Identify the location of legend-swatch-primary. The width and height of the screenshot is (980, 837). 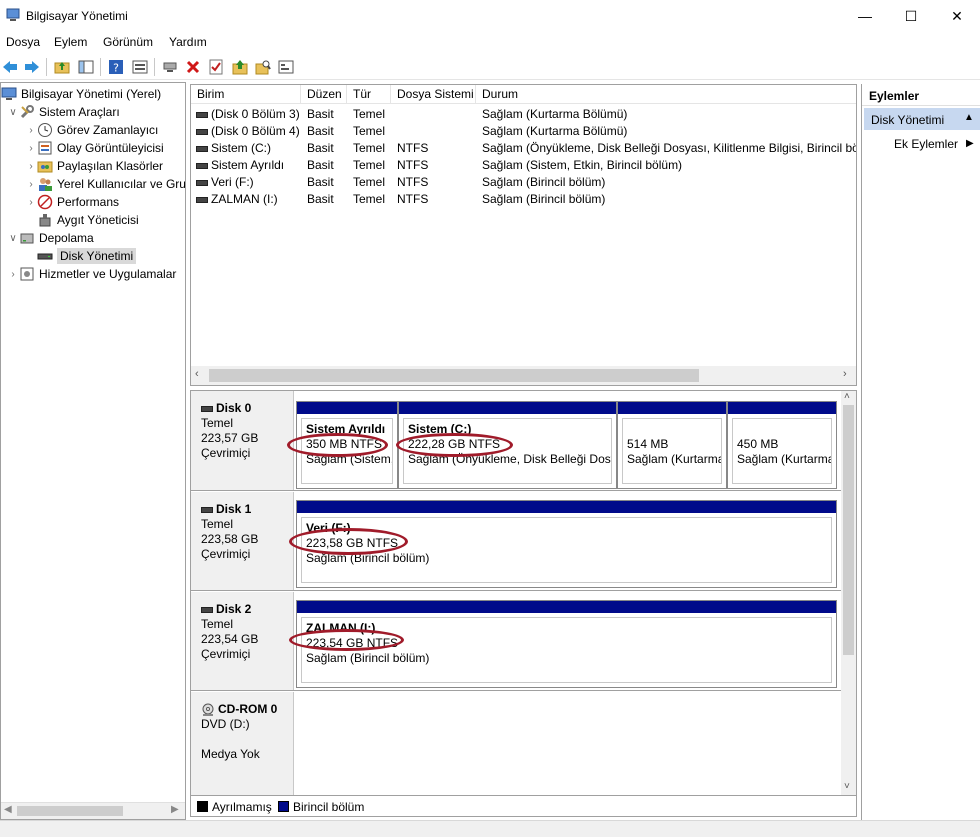
(283, 806).